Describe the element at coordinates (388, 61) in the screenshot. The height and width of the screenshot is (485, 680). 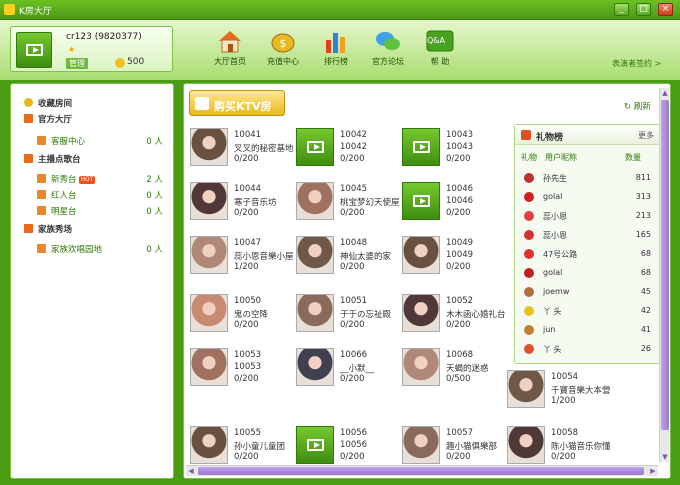
I see `nav-label: 官方论坛` at that location.